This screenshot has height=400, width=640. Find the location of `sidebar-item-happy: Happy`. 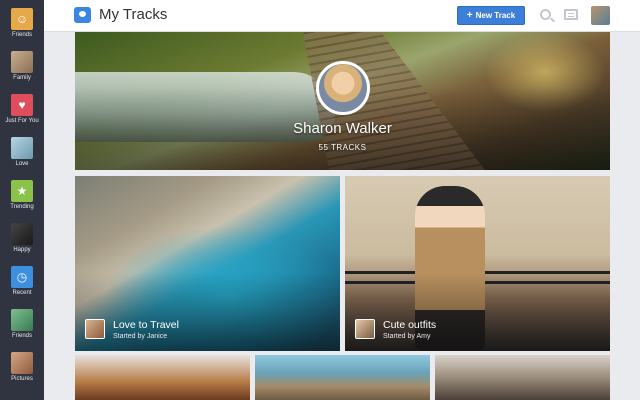

sidebar-item-happy: Happy is located at coordinates (22, 236).